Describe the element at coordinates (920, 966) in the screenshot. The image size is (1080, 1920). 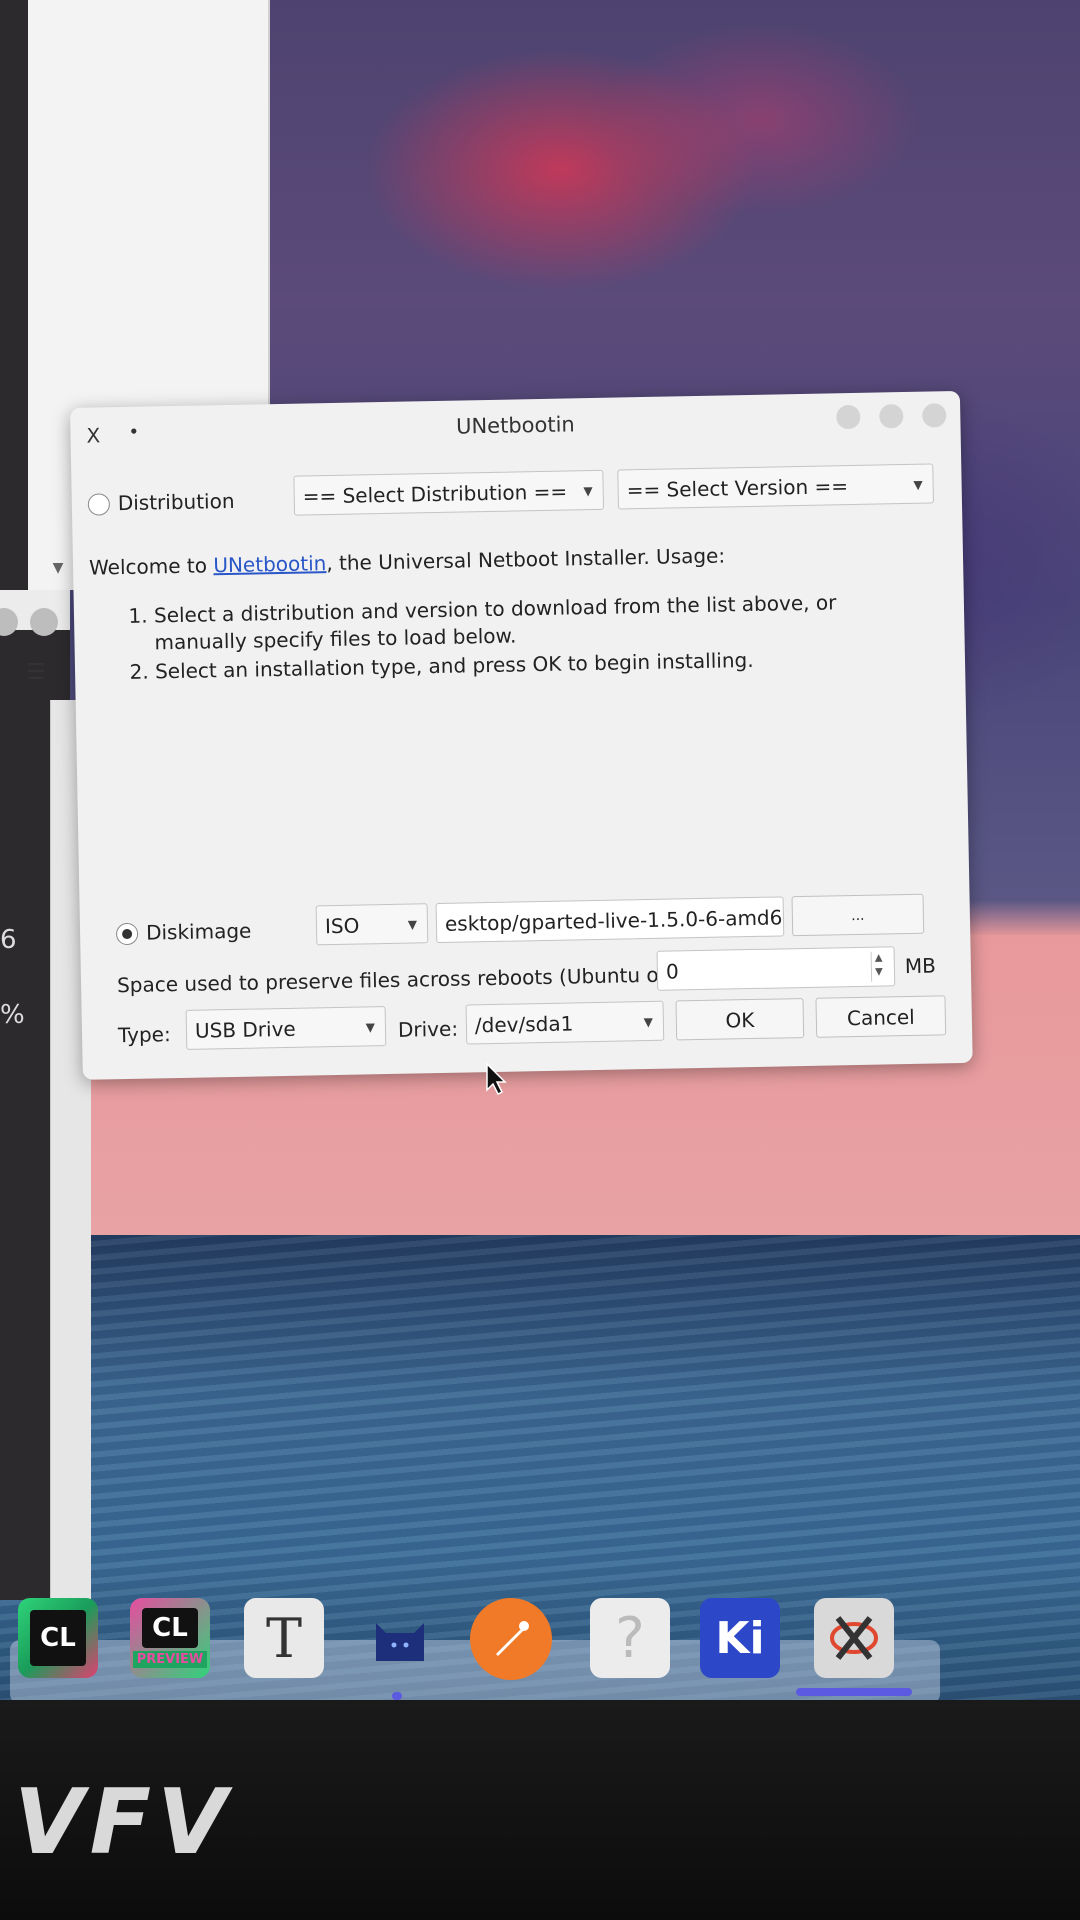
I see `persist-unit: MB` at that location.